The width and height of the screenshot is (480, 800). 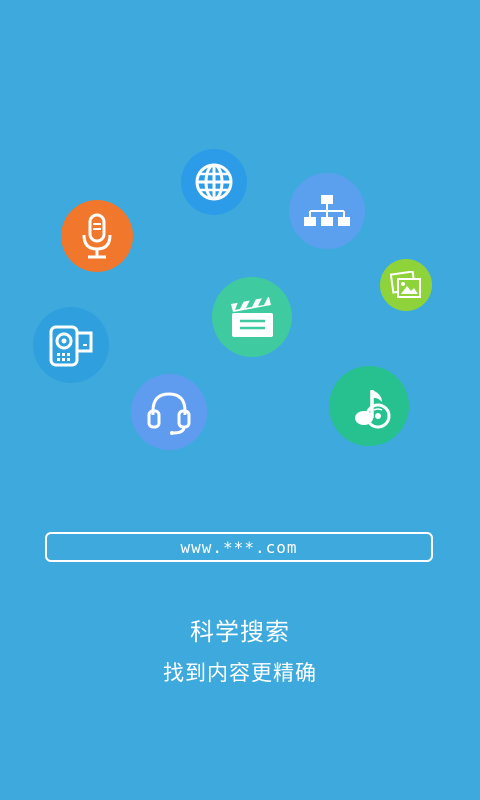 I want to click on sitemap-icon, so click(x=327, y=211).